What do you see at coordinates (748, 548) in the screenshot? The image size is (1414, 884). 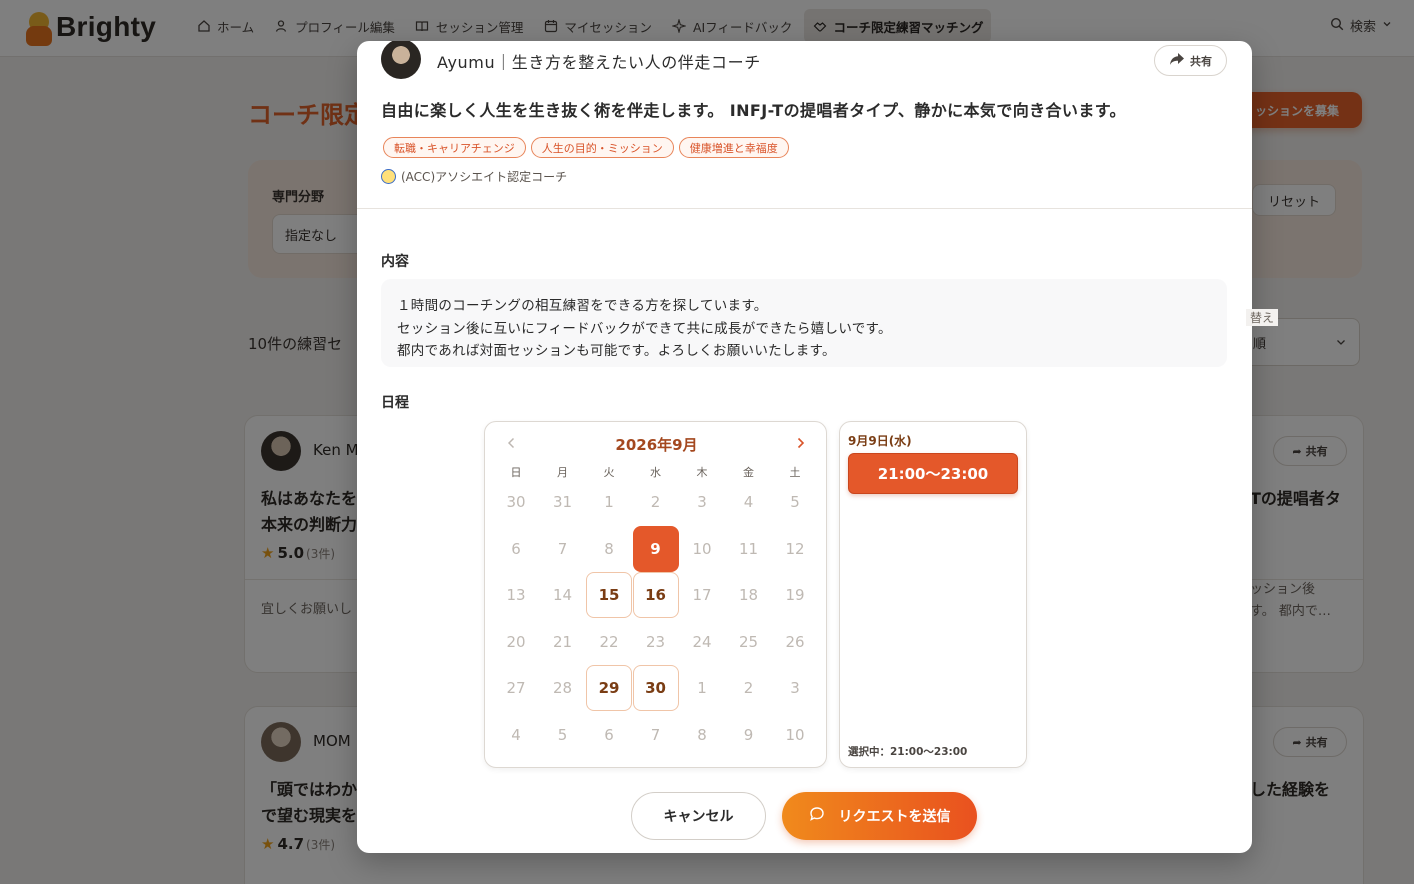 I see `calendar-day: 11` at bounding box center [748, 548].